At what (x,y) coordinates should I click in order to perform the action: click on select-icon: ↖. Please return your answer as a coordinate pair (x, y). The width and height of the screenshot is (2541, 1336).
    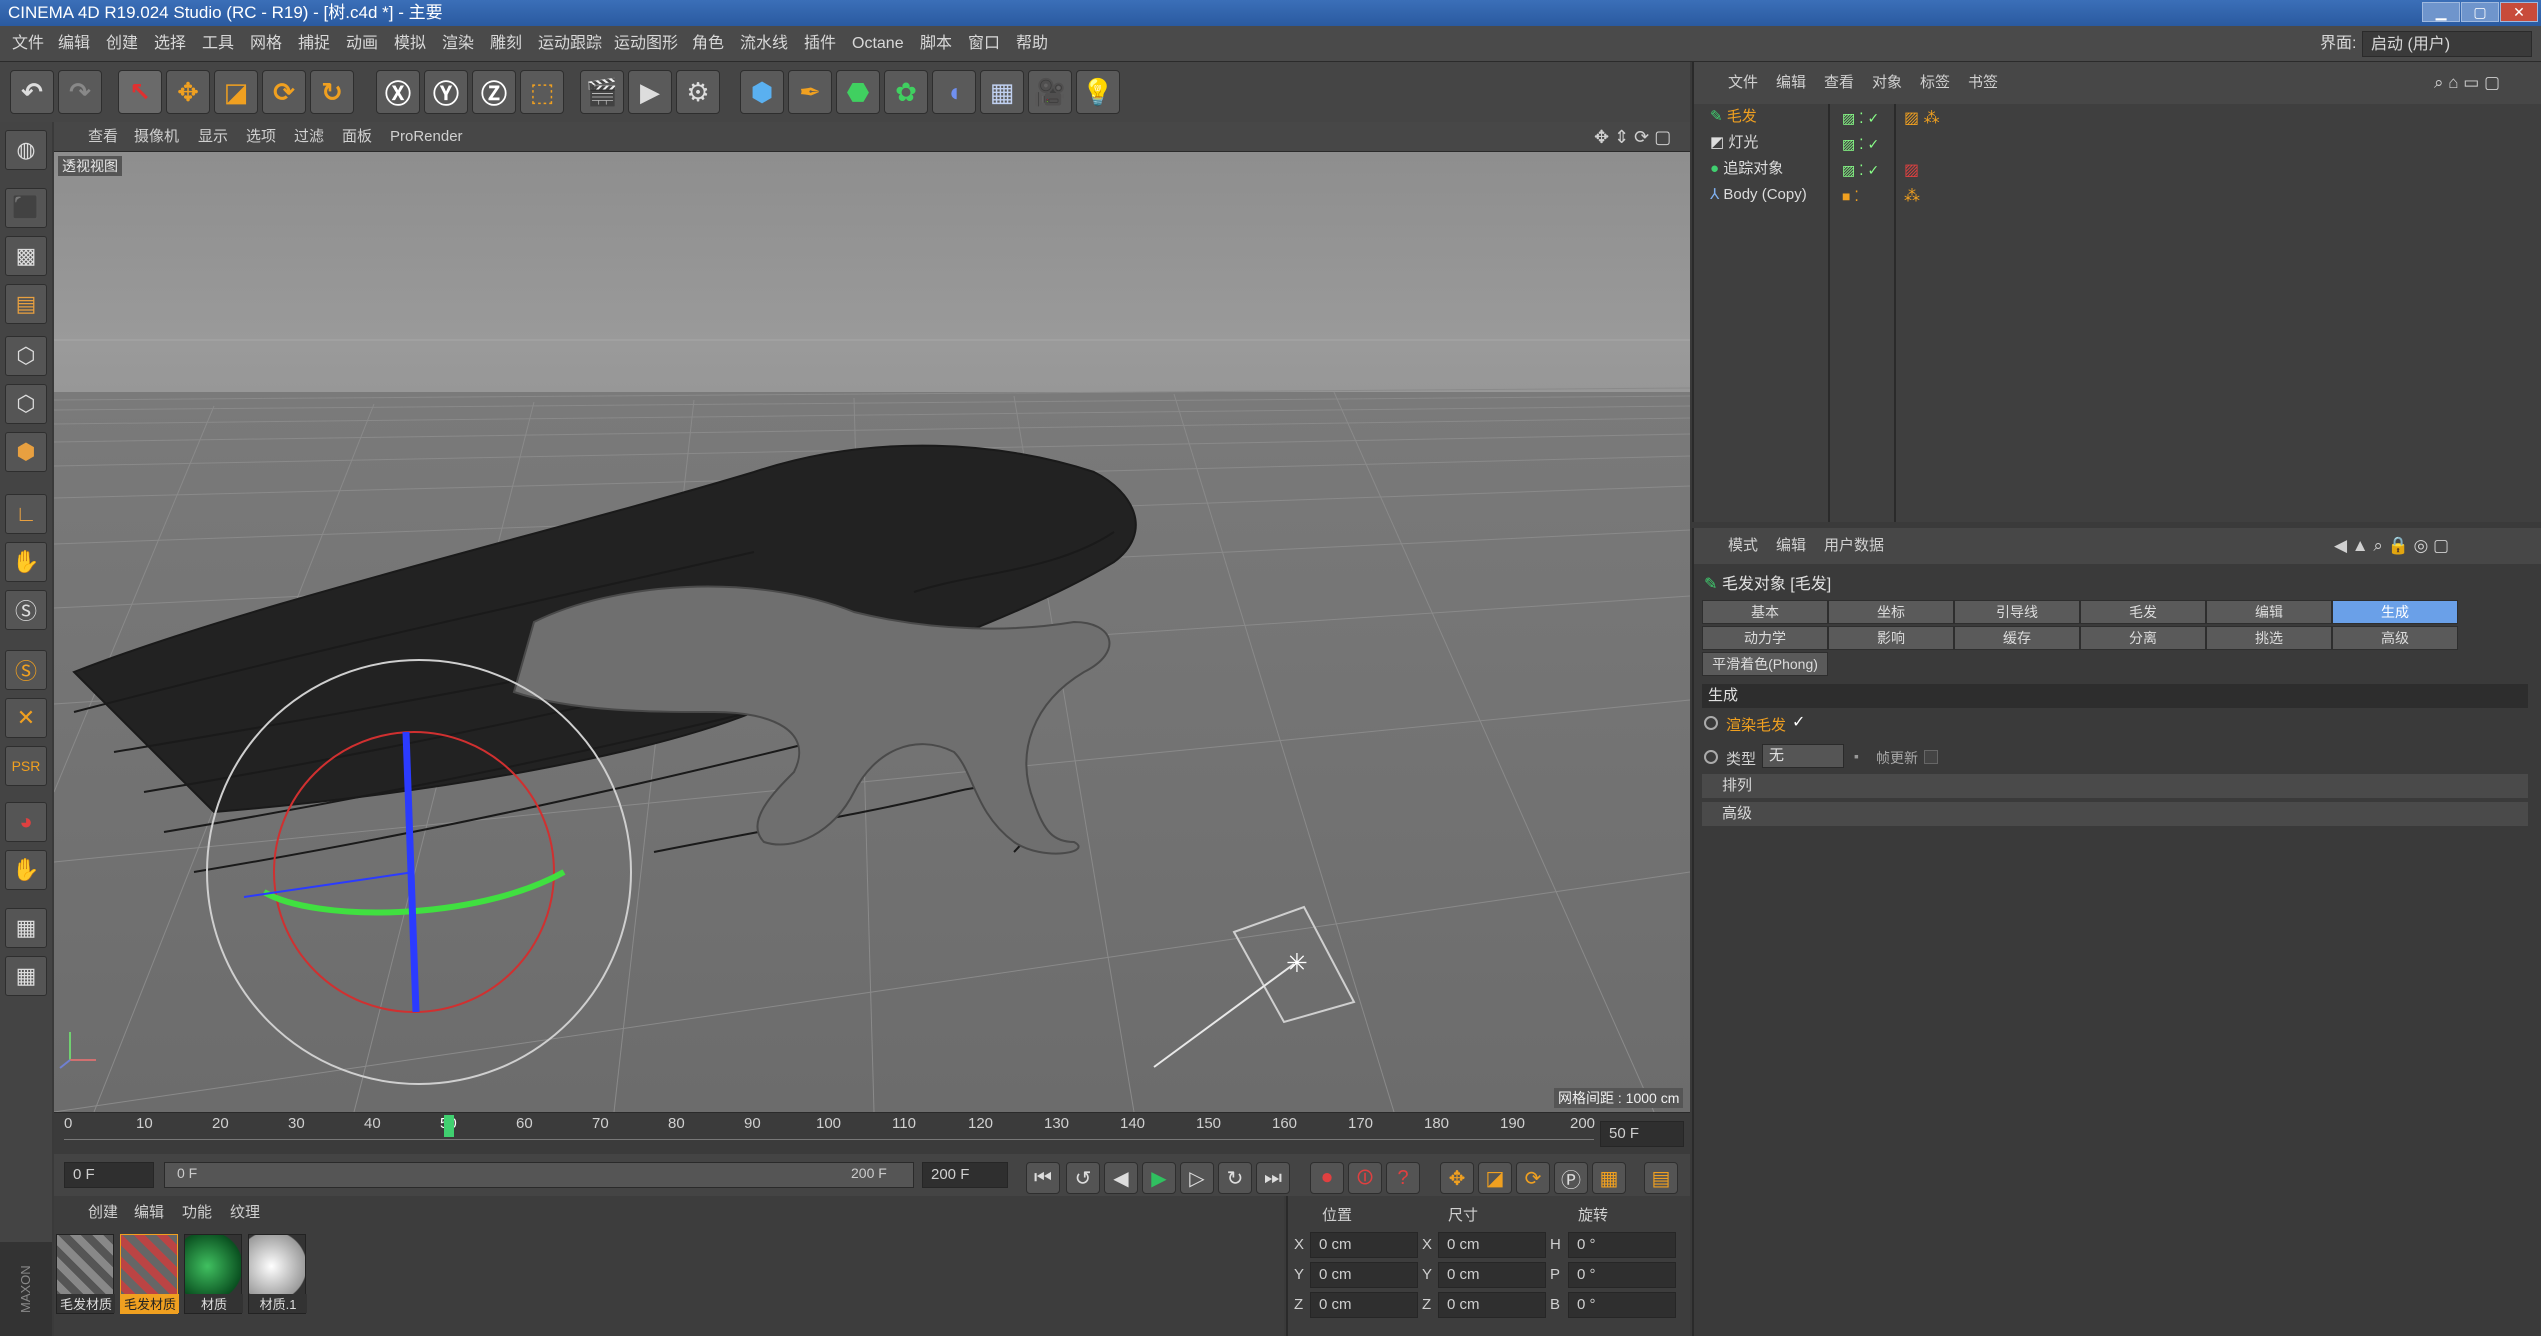
    Looking at the image, I should click on (140, 92).